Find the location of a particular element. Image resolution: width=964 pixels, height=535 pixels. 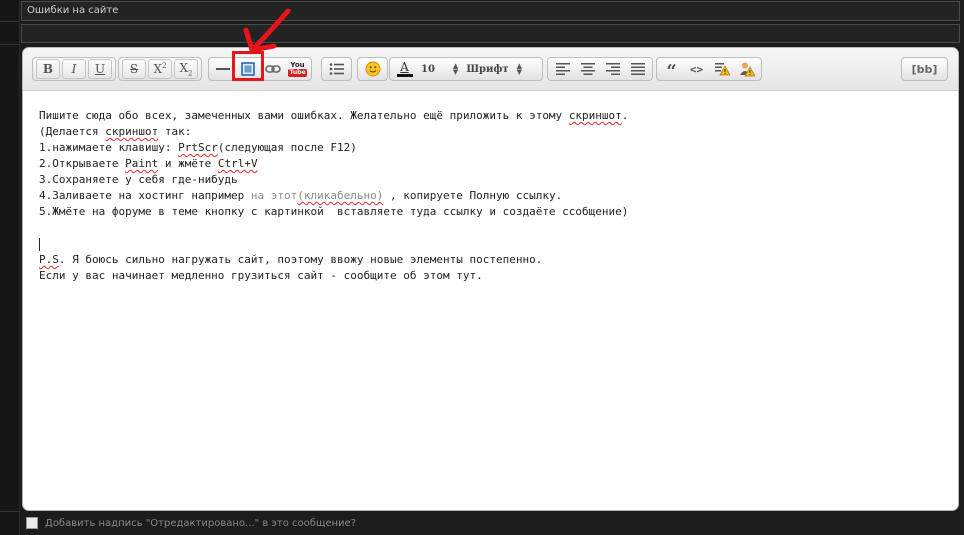

link-icon is located at coordinates (272, 69).